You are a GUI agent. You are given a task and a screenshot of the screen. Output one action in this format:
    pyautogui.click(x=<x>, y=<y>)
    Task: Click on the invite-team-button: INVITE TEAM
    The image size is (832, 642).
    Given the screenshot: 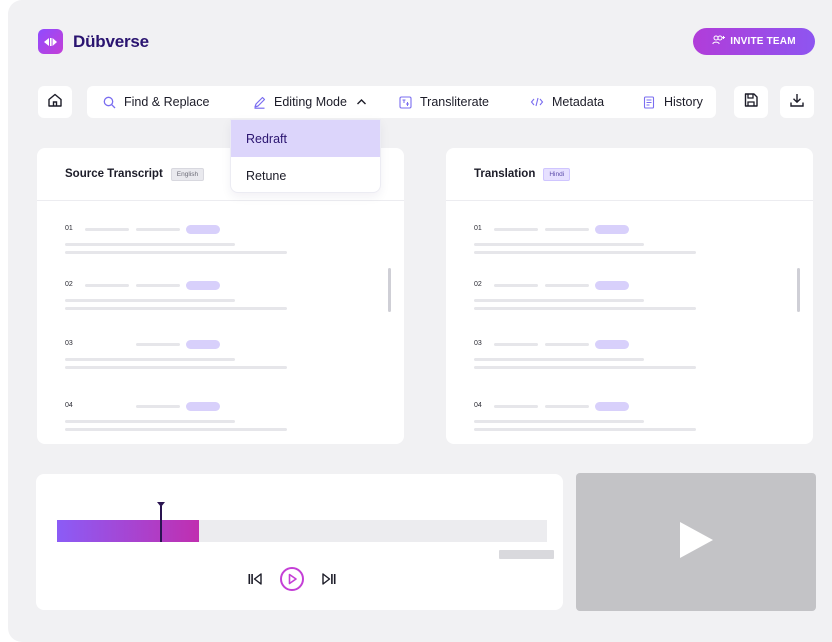 What is the action you would take?
    pyautogui.click(x=754, y=41)
    